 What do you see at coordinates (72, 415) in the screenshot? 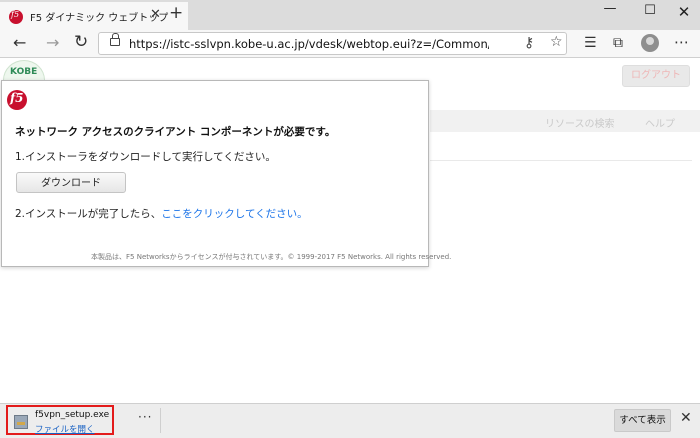
I see `download-file-name: f5vpn_setup.exe` at bounding box center [72, 415].